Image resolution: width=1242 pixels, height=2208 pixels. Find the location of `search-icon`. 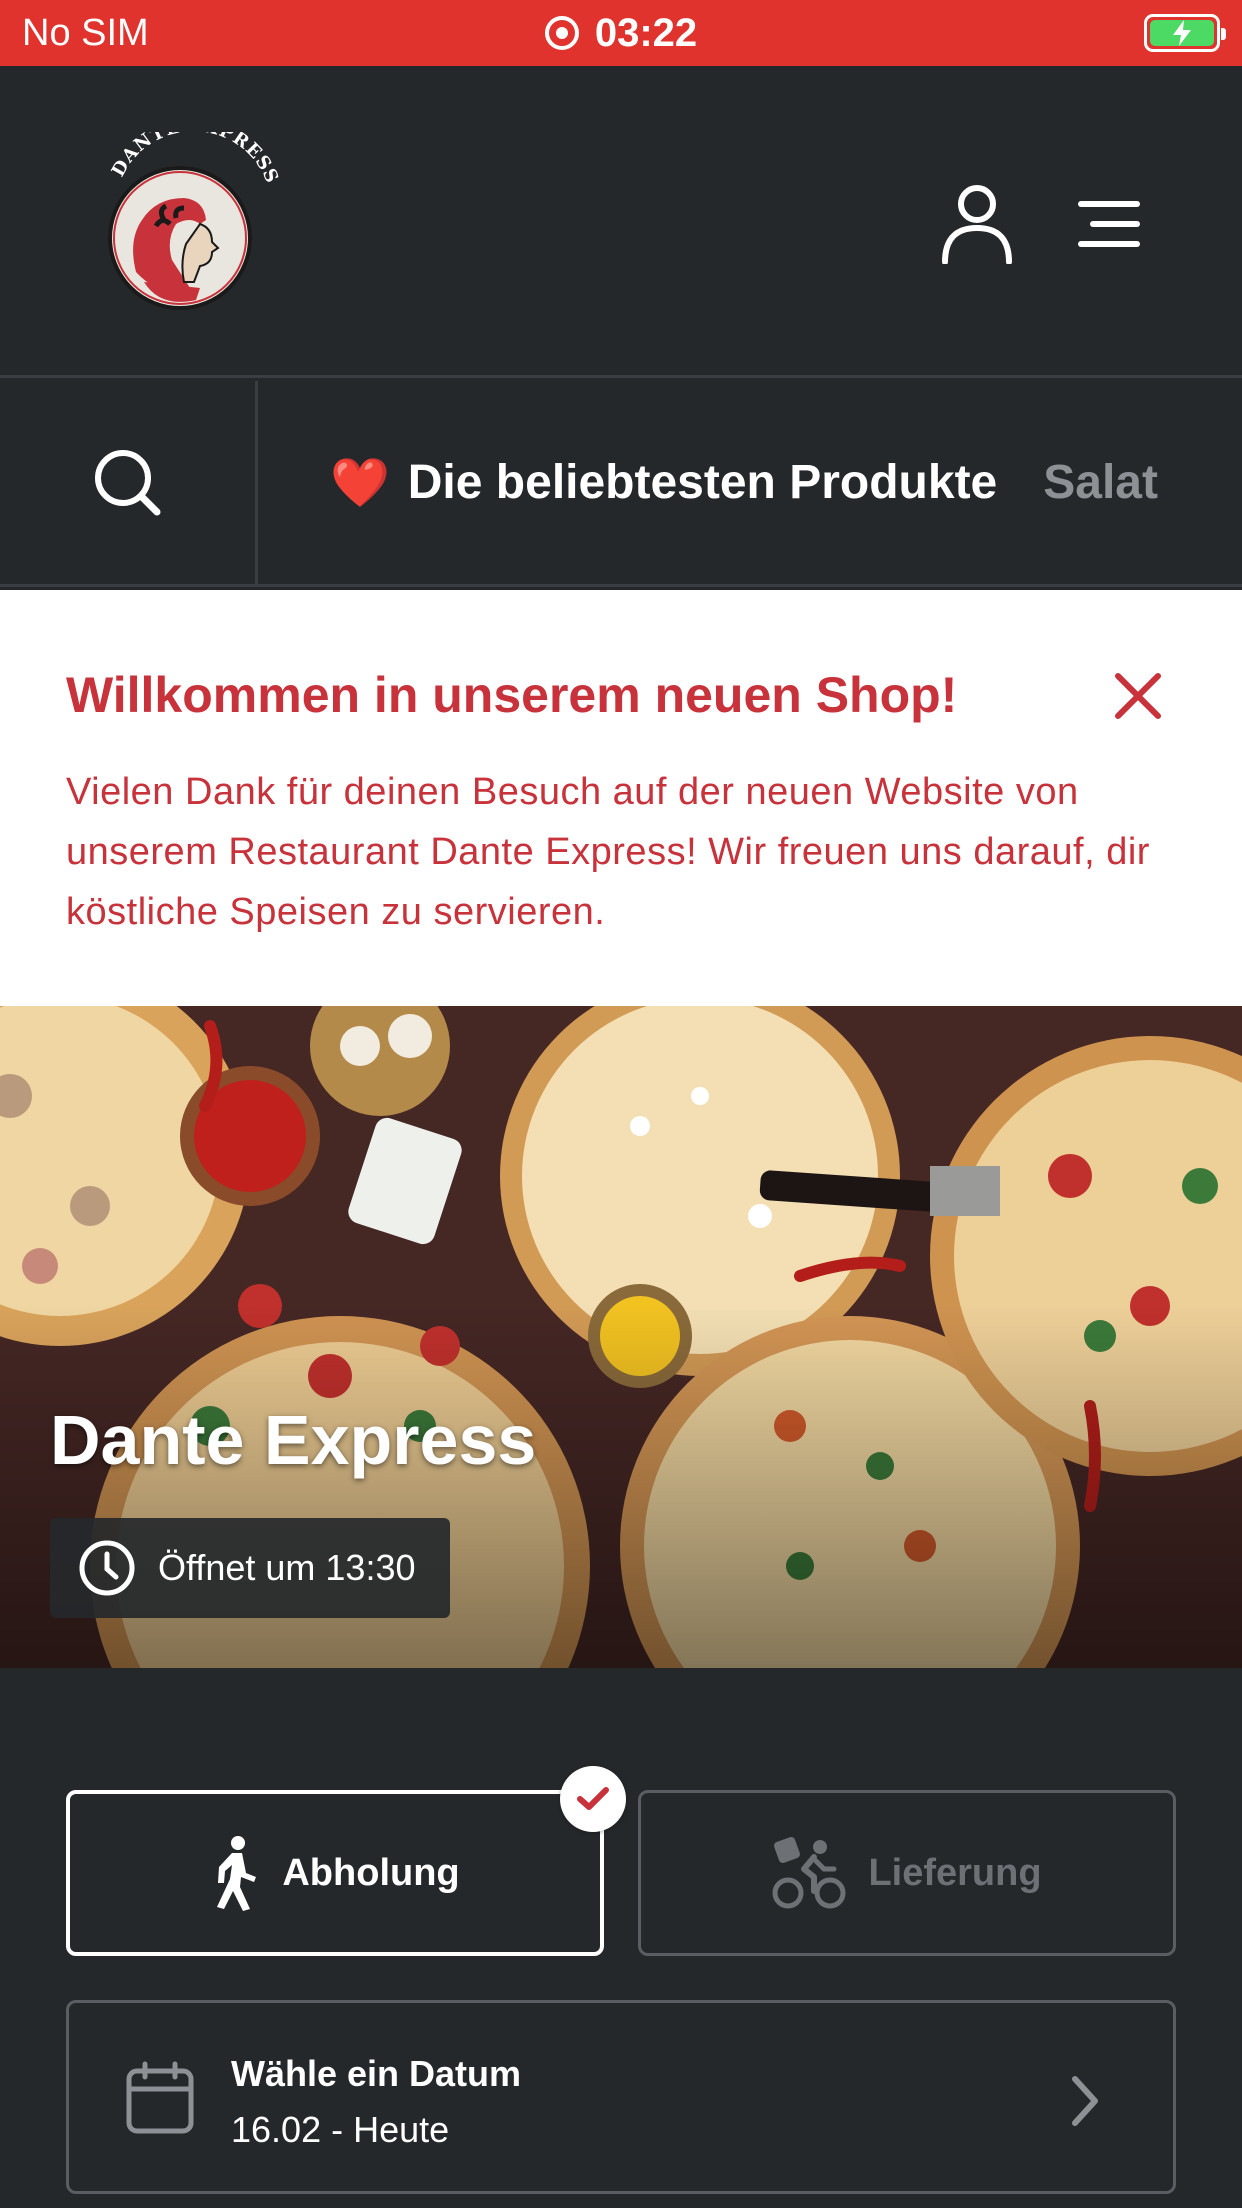

search-icon is located at coordinates (127, 482).